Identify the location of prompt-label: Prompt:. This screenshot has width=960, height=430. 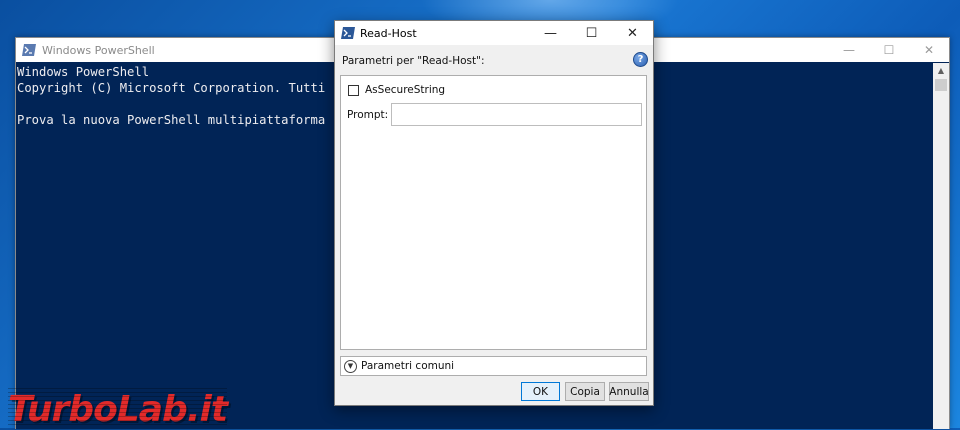
(368, 115).